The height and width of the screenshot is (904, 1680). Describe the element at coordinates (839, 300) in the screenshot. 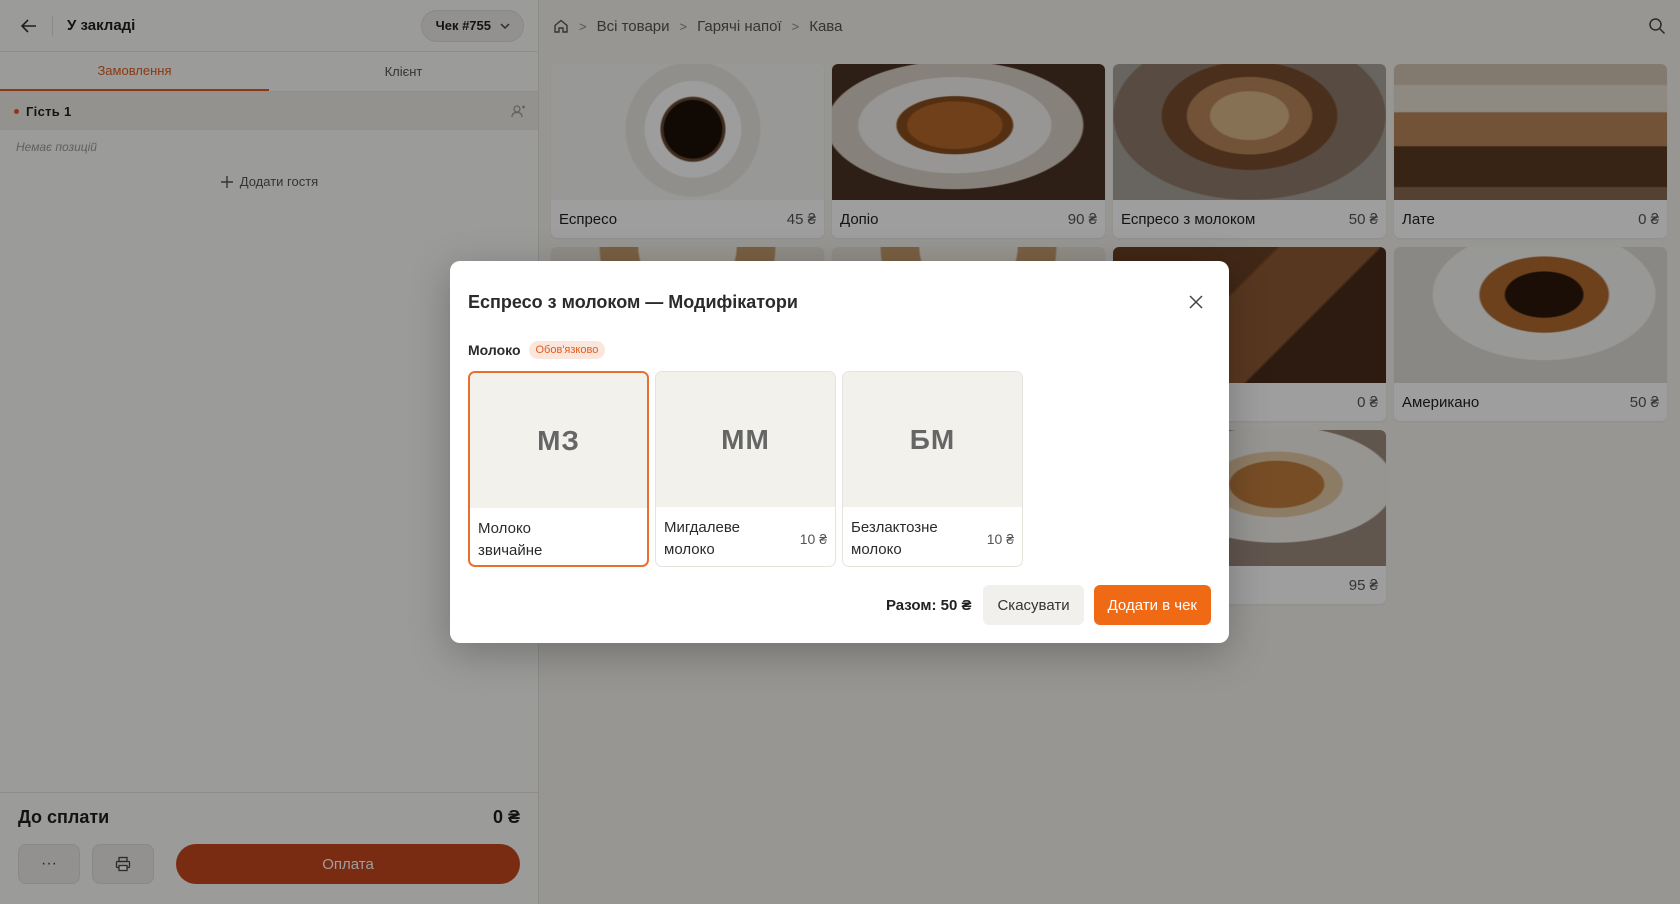

I see `dialog-header: Еспресо з молоком — Модифікатори` at that location.